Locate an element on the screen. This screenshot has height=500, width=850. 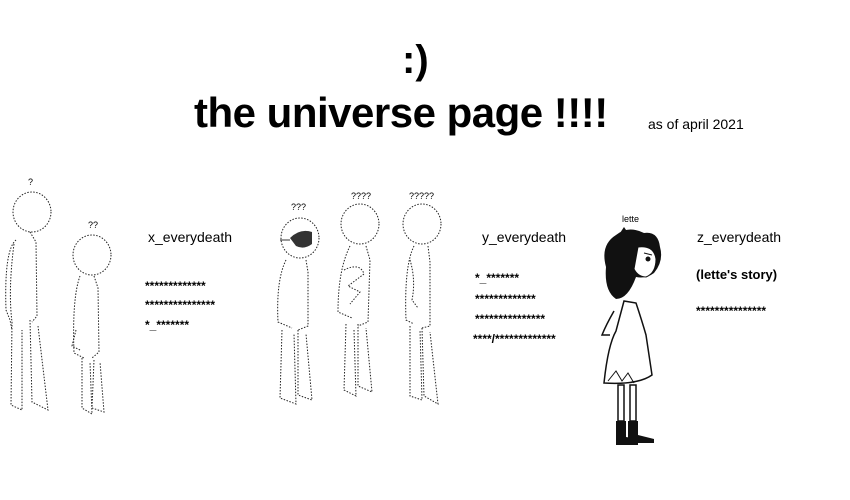
universe-name-x: x_everydeath is located at coordinates (190, 237).